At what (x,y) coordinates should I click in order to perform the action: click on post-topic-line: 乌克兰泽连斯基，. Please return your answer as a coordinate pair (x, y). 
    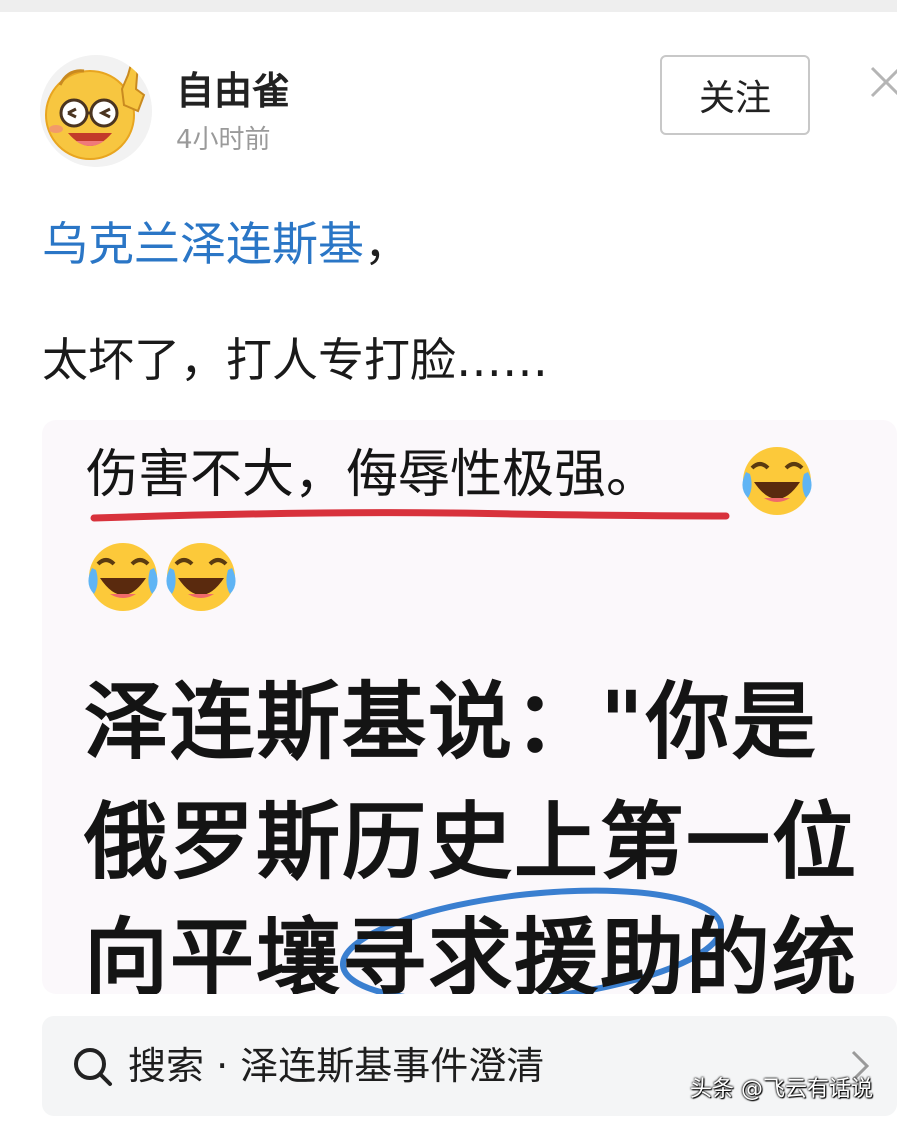
    Looking at the image, I should click on (226, 244).